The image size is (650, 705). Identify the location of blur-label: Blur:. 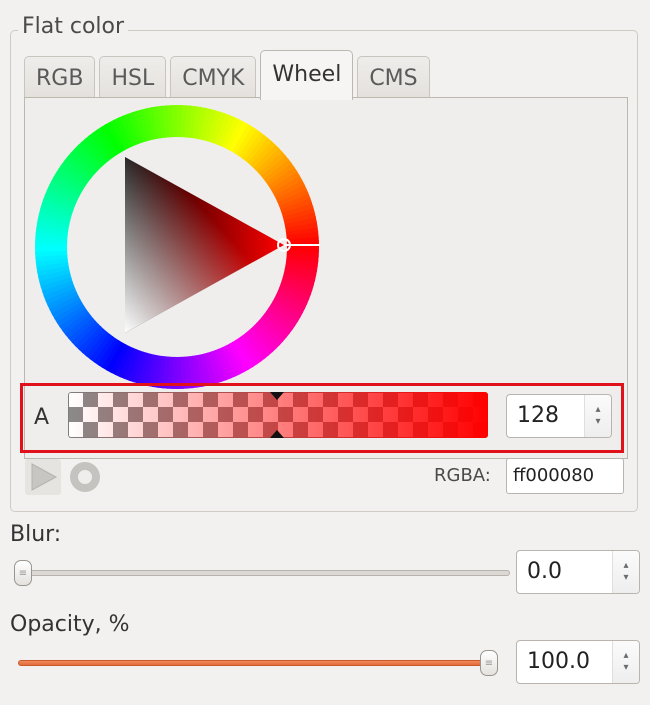
(36, 534).